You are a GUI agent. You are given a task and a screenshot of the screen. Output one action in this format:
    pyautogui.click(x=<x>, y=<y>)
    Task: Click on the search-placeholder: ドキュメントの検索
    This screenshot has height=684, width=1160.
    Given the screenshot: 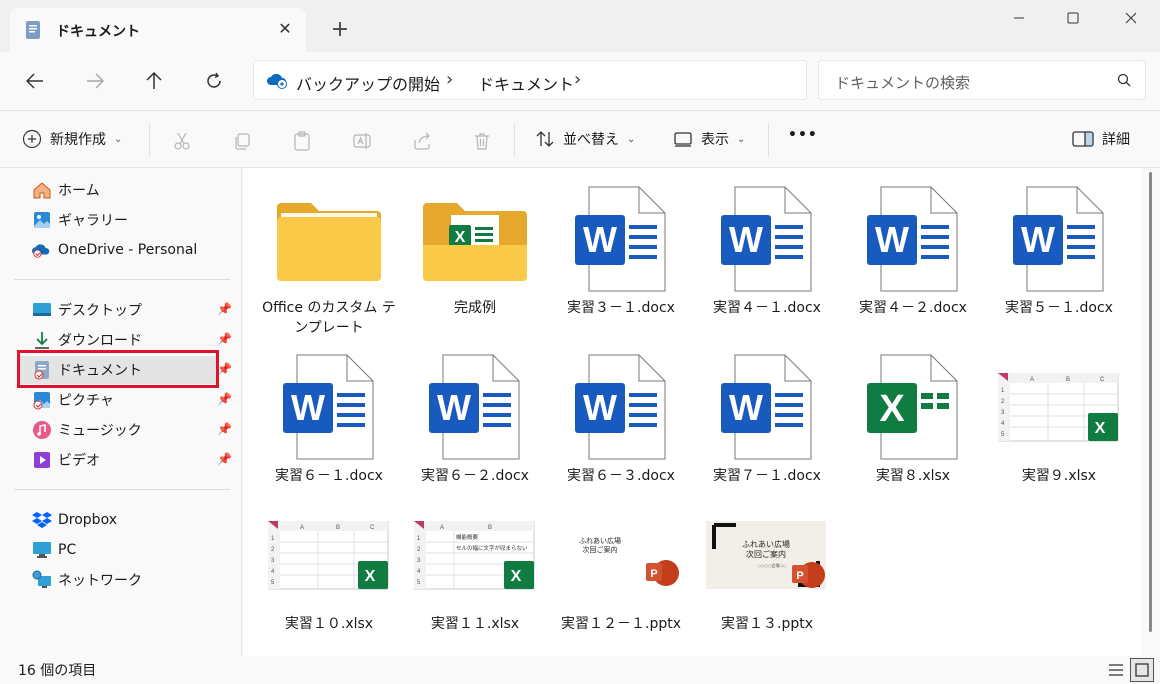 What is the action you would take?
    pyautogui.click(x=903, y=83)
    